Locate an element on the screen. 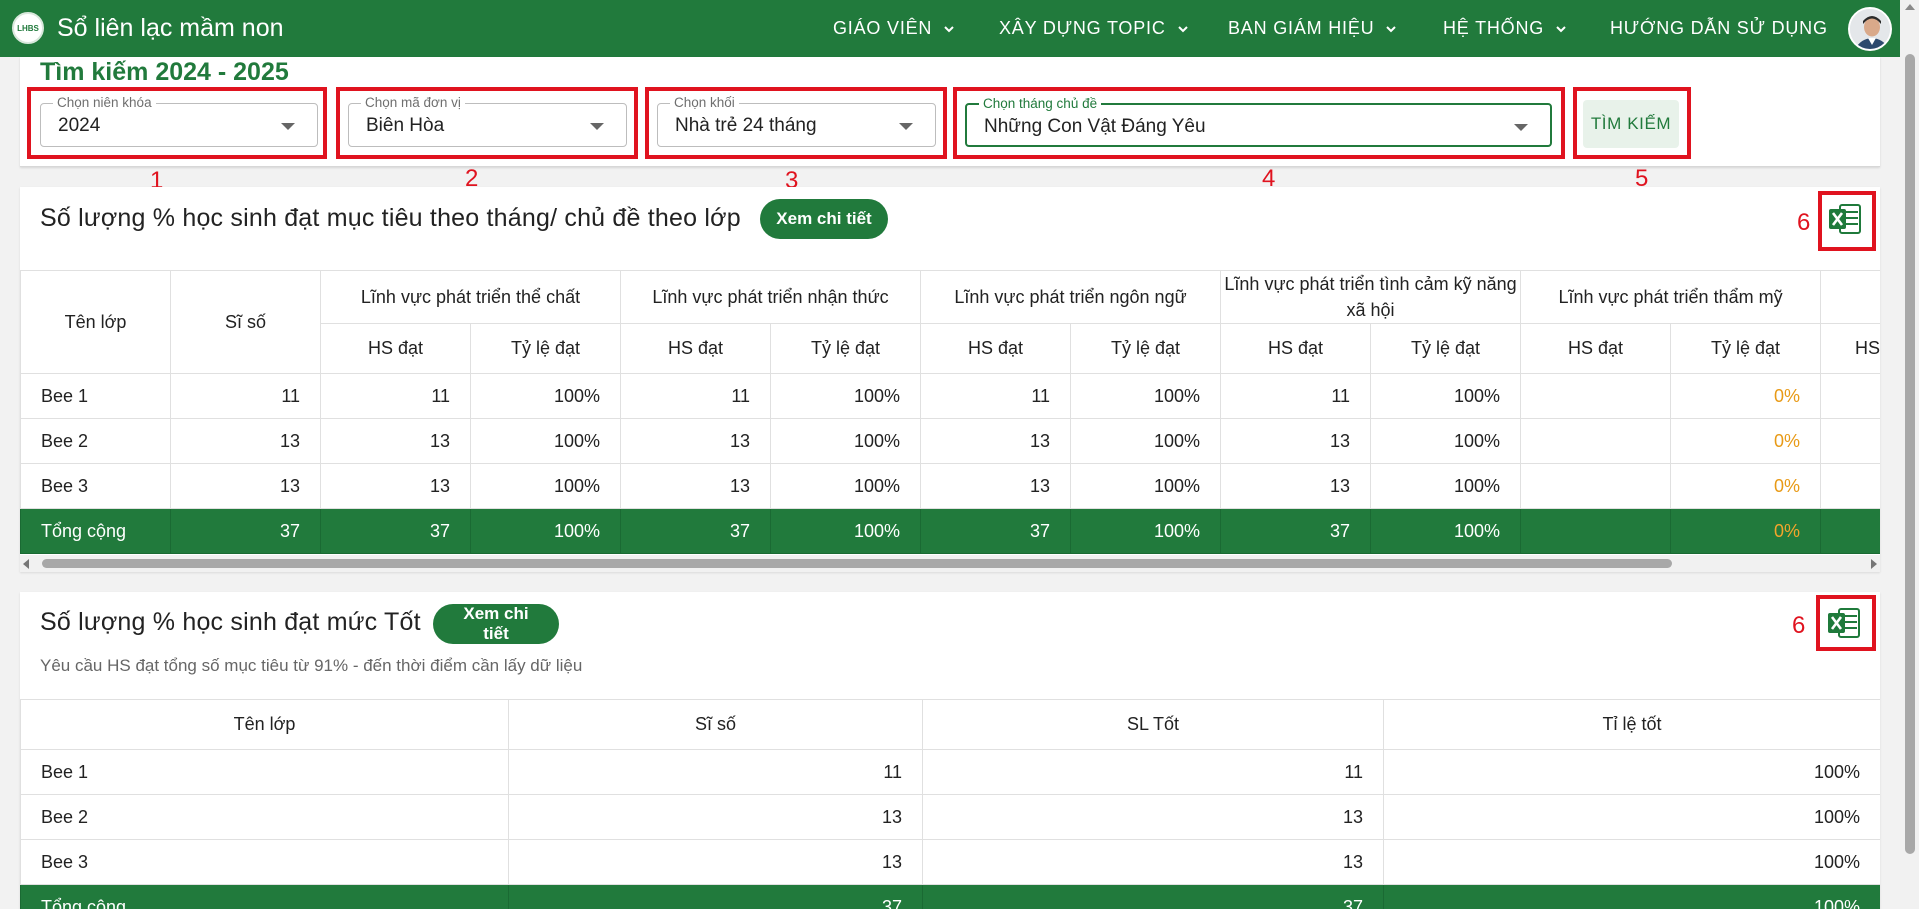 This screenshot has width=1919, height=909. table-row: Bee 1 11 11 100% is located at coordinates (950, 772).